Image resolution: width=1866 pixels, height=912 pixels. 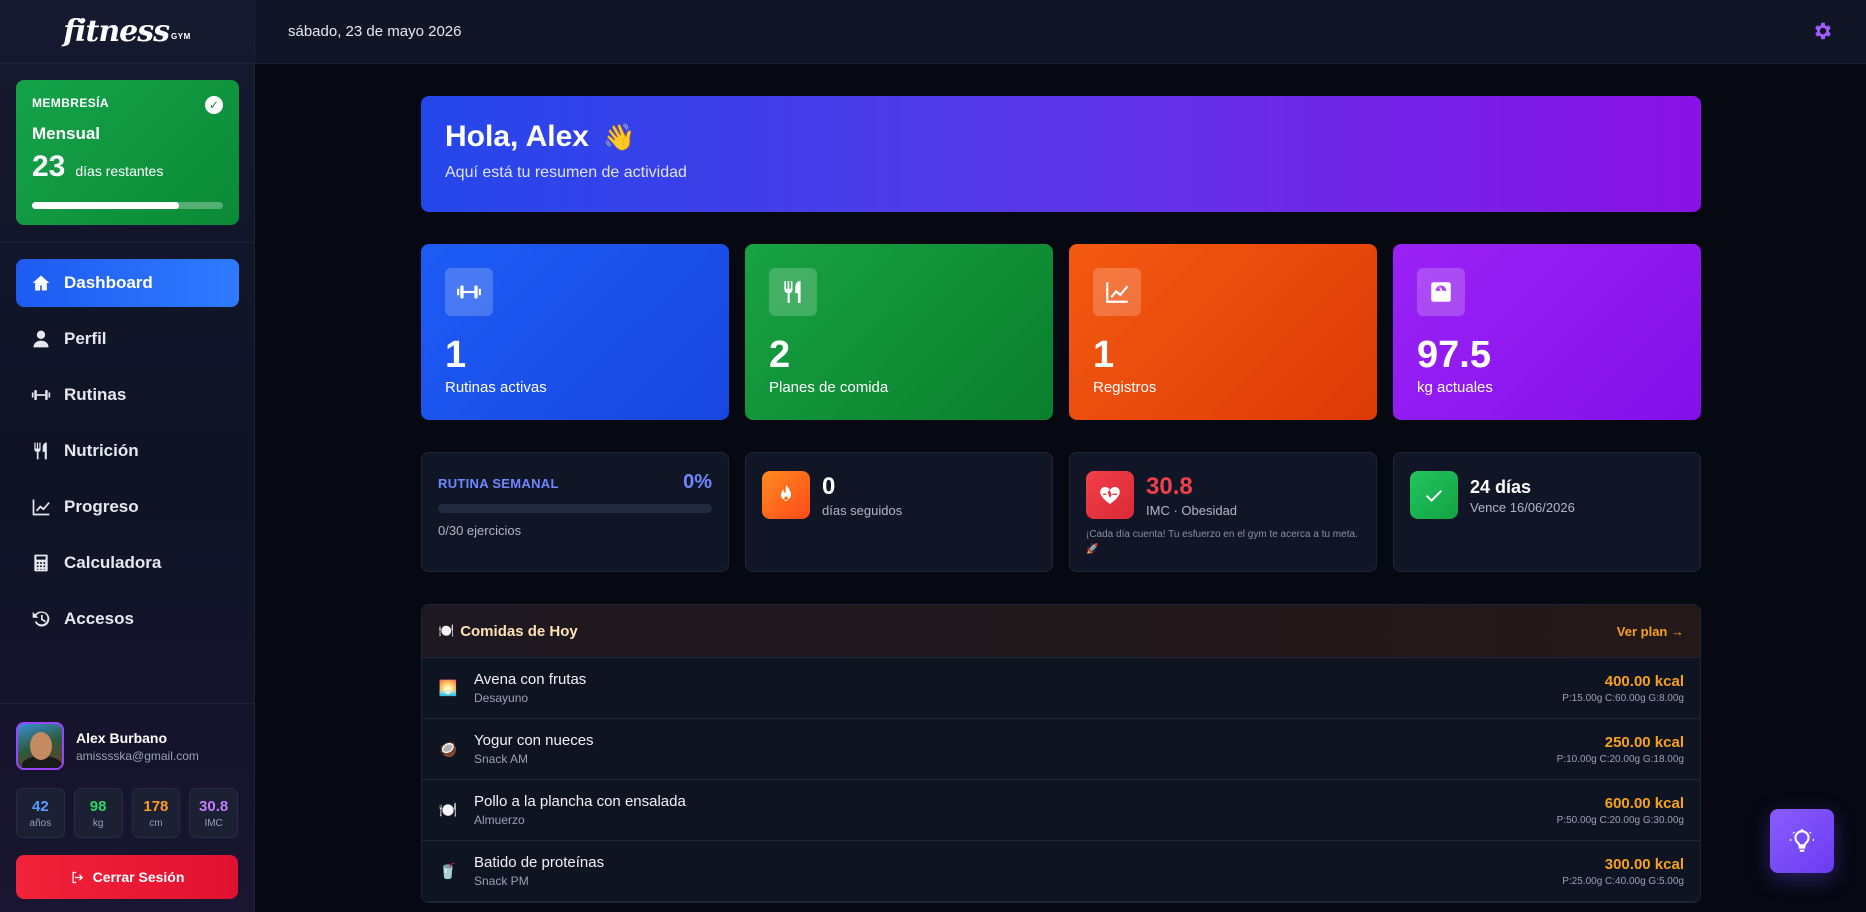 I want to click on meal-type: Desayuno, so click(x=501, y=698).